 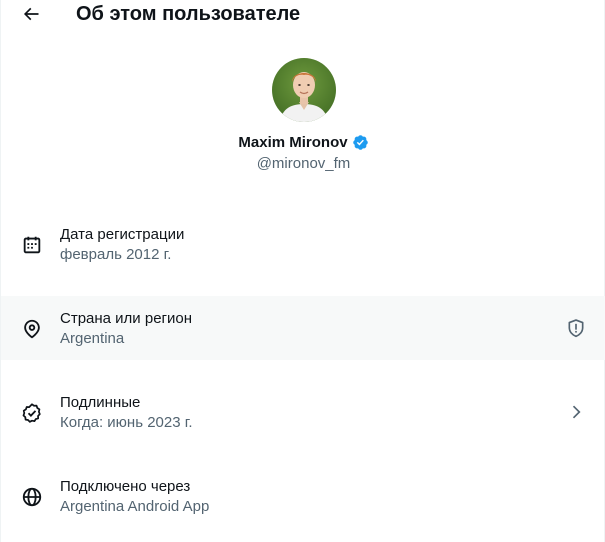 I want to click on join-date-value: февраль 2012 г., so click(x=116, y=254).